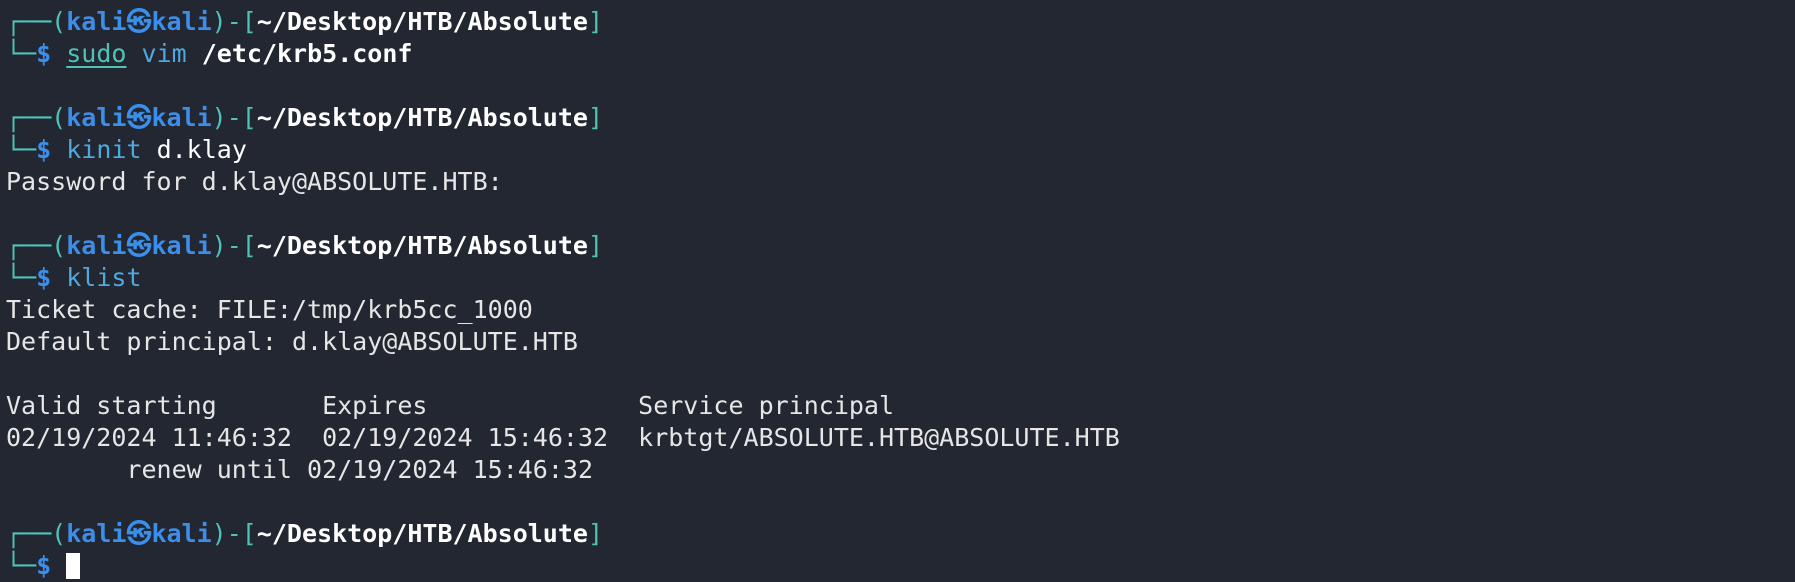 This screenshot has width=1795, height=582. I want to click on table-header: Valid starting Expires Service principal, so click(450, 405).